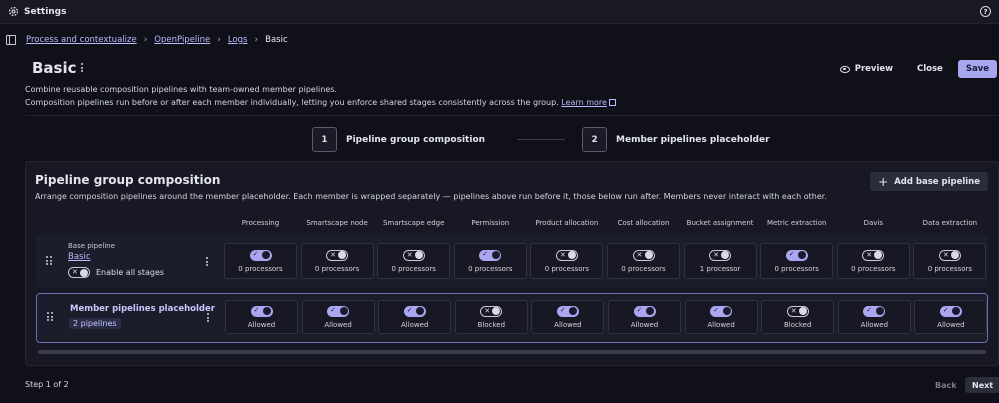 Image resolution: width=999 pixels, height=403 pixels. Describe the element at coordinates (612, 102) in the screenshot. I see `external-link-icon` at that location.